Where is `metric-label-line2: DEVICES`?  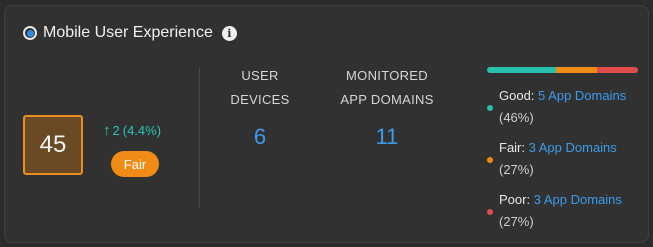 metric-label-line2: DEVICES is located at coordinates (260, 99).